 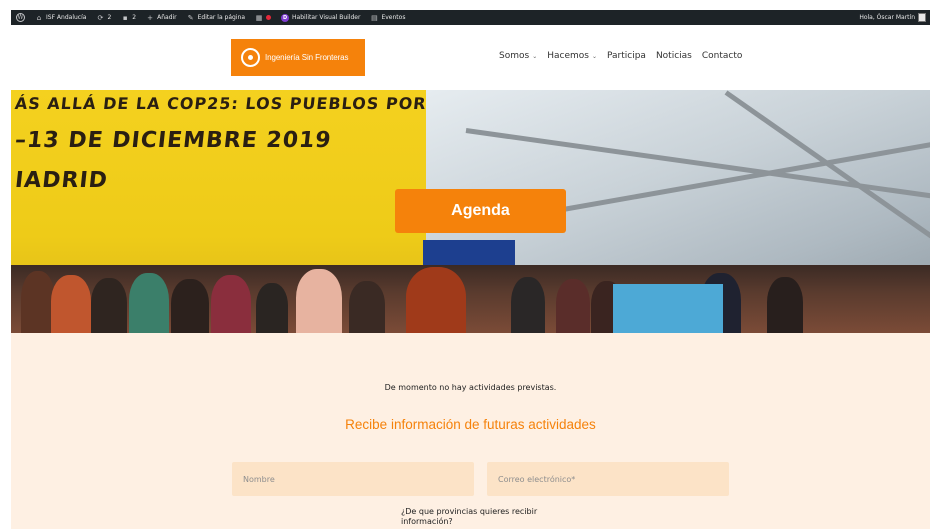 What do you see at coordinates (39, 17) in the screenshot?
I see `dashboard-icon: ⌂` at bounding box center [39, 17].